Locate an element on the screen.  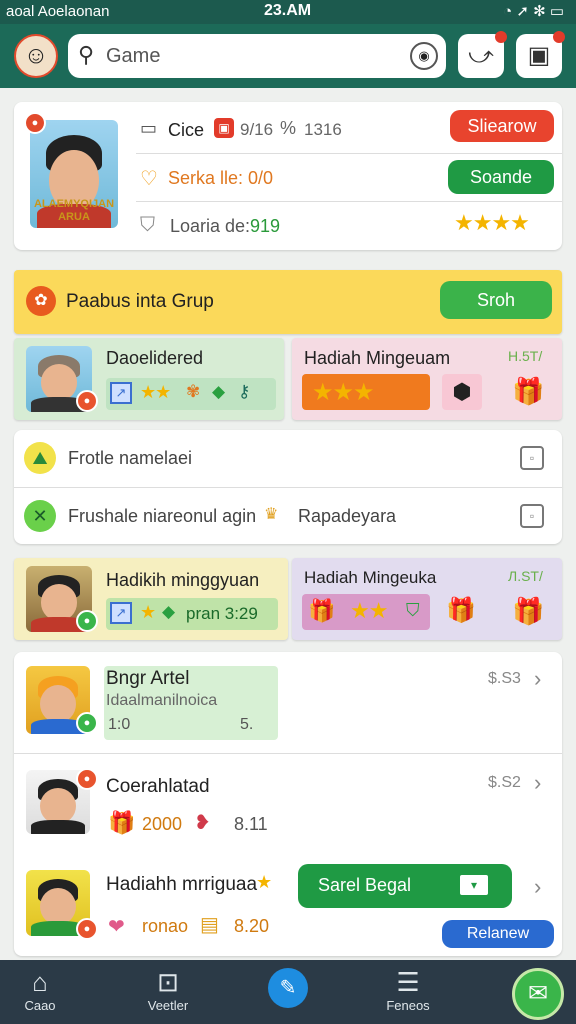
candy-icon: ✾ is located at coordinates (193, 391).